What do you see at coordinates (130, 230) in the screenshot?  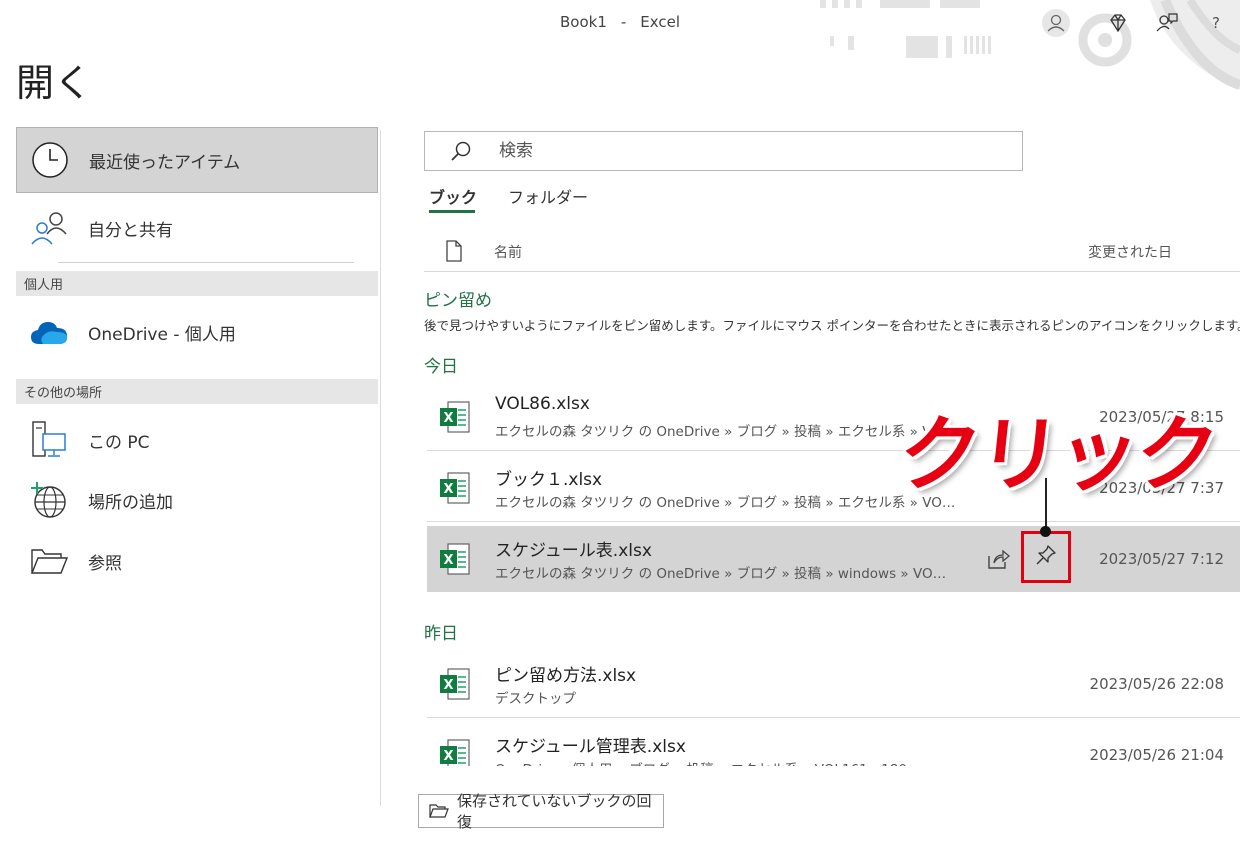 I see `nav-label: 自分と共有` at bounding box center [130, 230].